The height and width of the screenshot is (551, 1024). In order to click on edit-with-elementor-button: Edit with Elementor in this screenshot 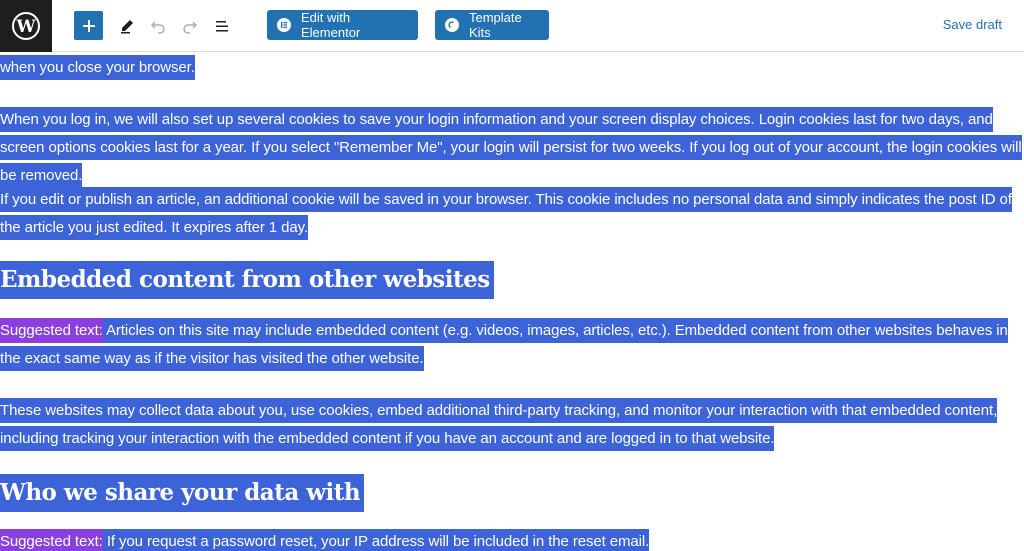, I will do `click(342, 25)`.